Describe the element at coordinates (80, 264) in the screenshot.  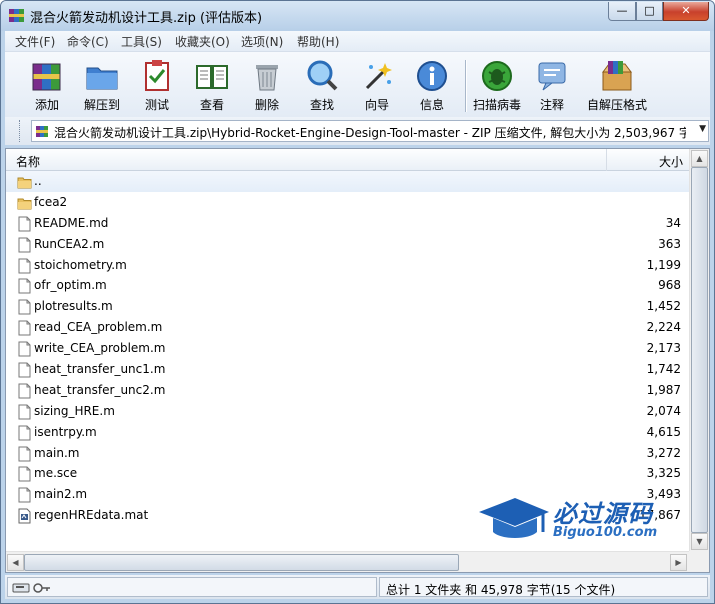
I see `file-name: stoichometry.m` at that location.